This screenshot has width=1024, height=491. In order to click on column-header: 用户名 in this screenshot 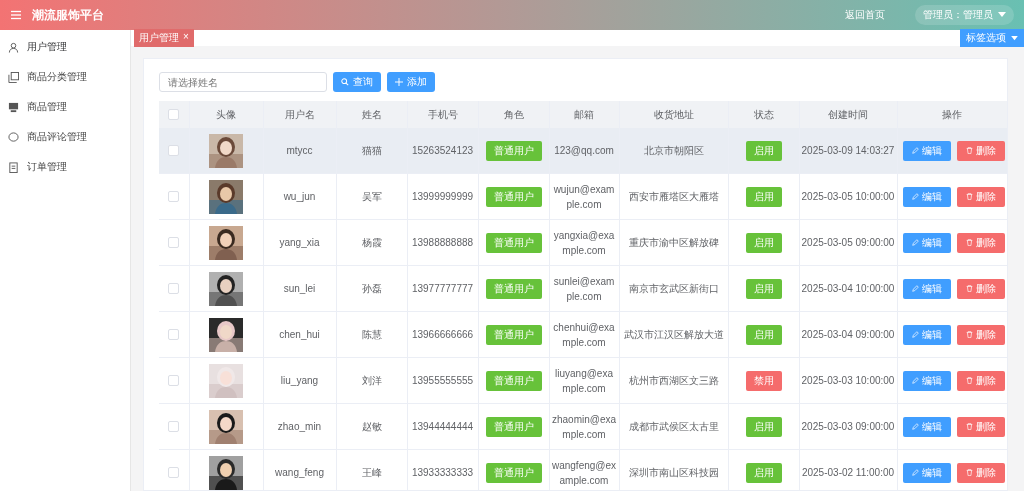, I will do `click(299, 114)`.